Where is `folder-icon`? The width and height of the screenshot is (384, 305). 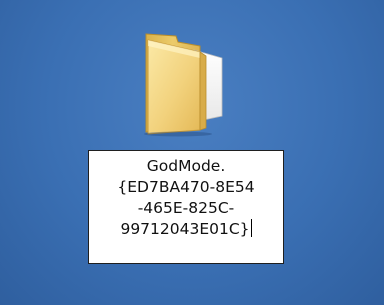 folder-icon is located at coordinates (188, 83).